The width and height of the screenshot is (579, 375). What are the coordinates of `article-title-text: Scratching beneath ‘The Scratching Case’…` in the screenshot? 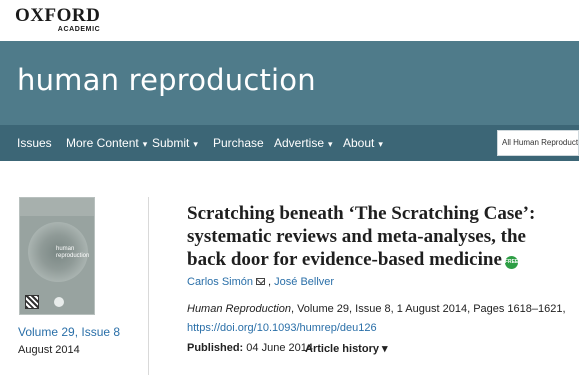 It's located at (361, 236).